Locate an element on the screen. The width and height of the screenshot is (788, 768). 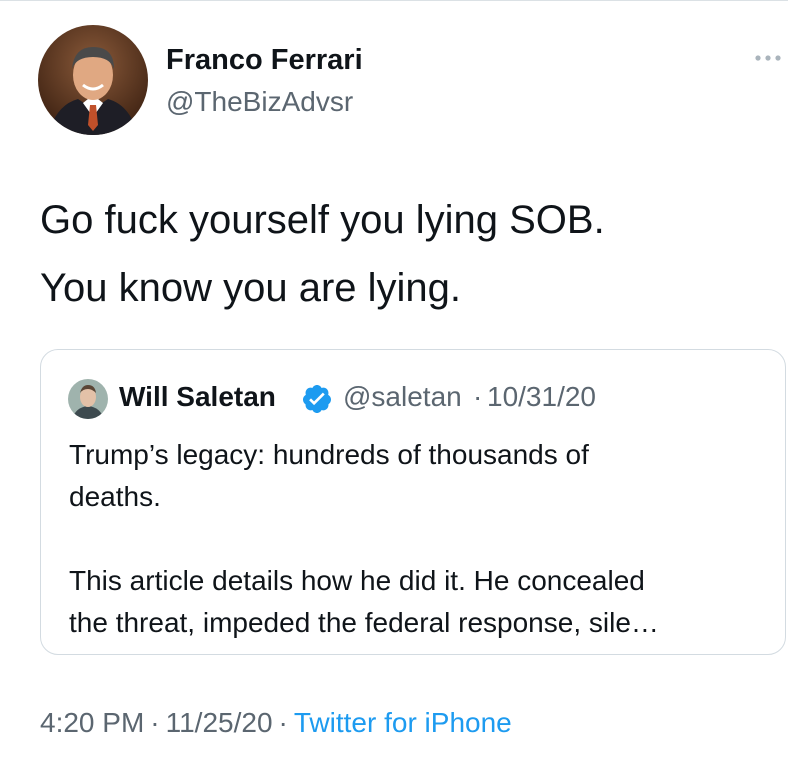
author-handle: @TheBizAdvsr is located at coordinates (259, 102).